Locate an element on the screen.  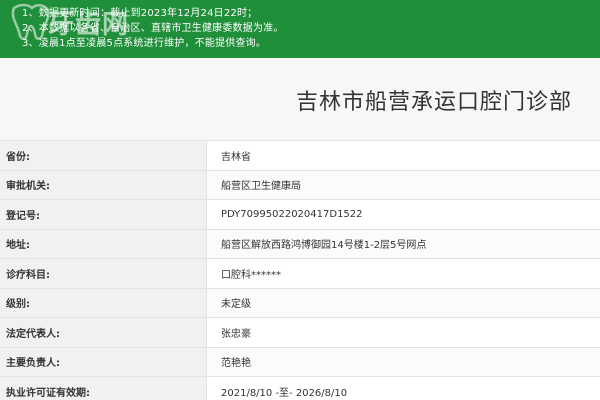
page-title: 吉林市船营承运口腔门诊部 is located at coordinates (433, 102).